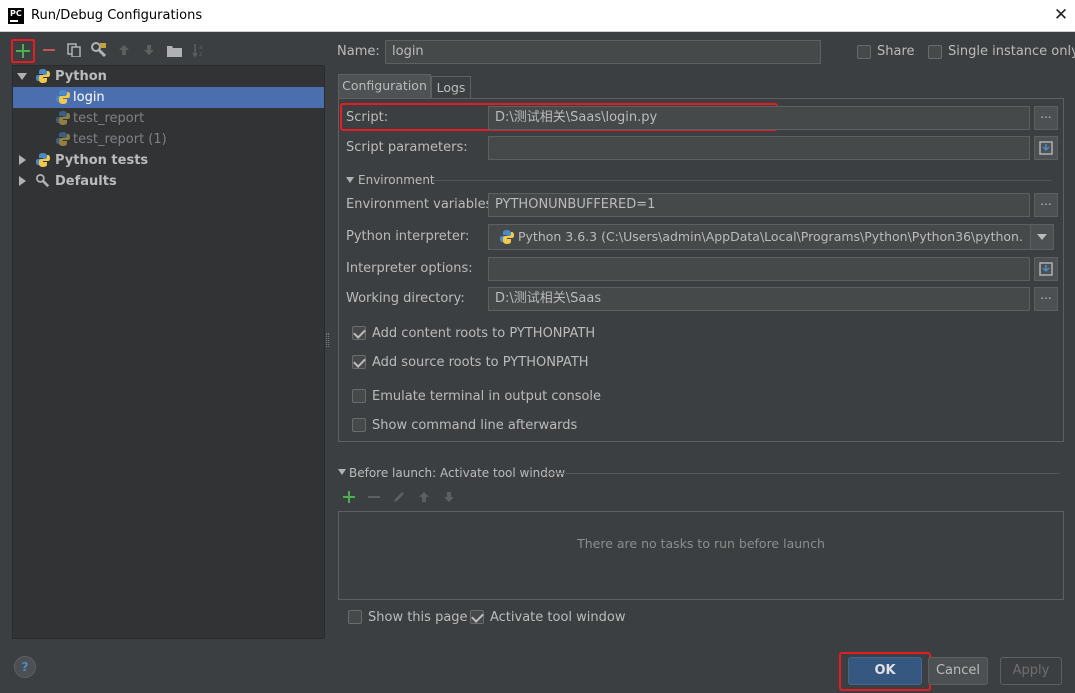 This screenshot has width=1075, height=693. Describe the element at coordinates (475, 425) in the screenshot. I see `show-command-line-label: Show command line afterwards` at that location.